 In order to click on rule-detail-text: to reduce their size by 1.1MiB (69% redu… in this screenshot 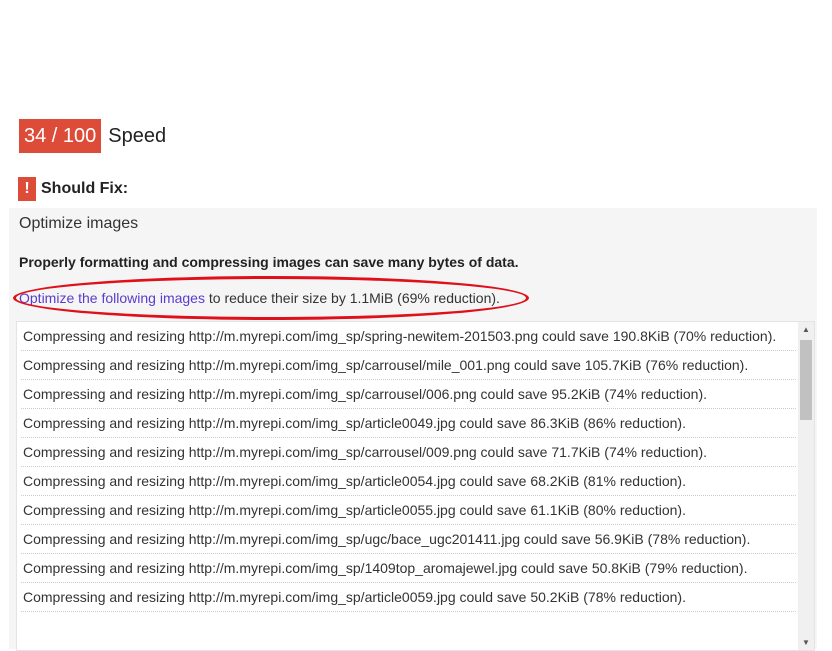, I will do `click(352, 298)`.